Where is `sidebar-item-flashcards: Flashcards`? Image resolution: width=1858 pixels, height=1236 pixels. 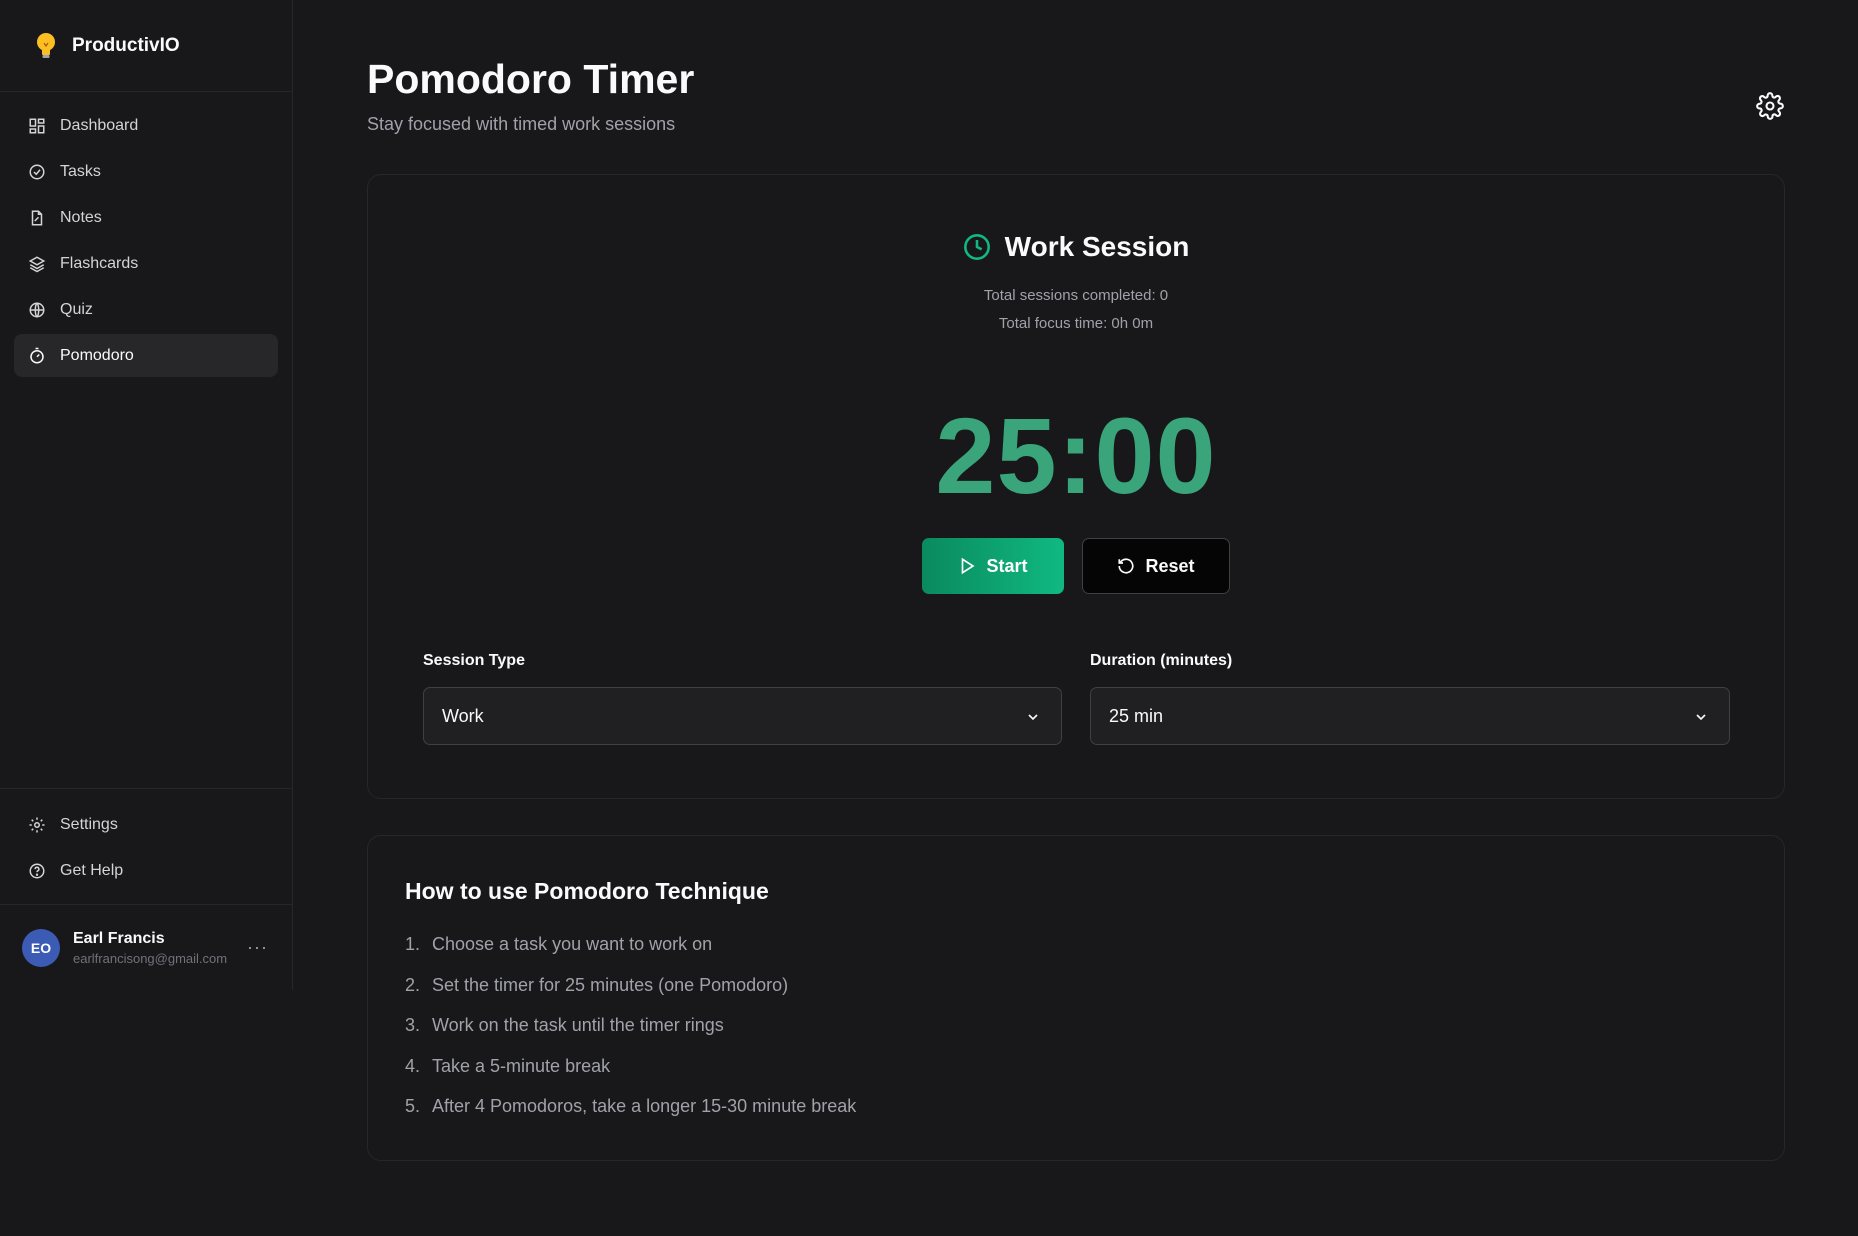 sidebar-item-flashcards: Flashcards is located at coordinates (146, 263).